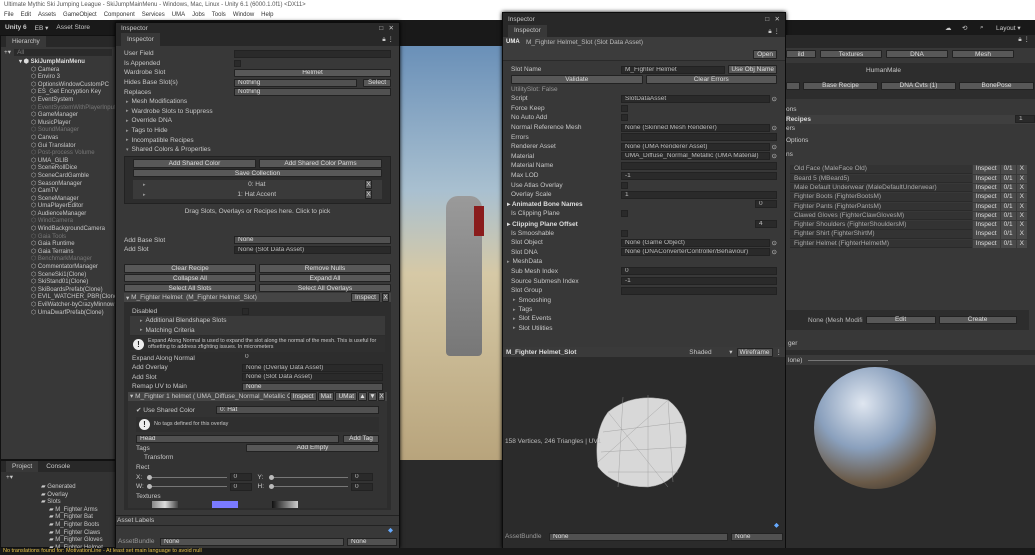  Describe the element at coordinates (312, 240) in the screenshot. I see `add-base-slot-dropdown: None` at that location.